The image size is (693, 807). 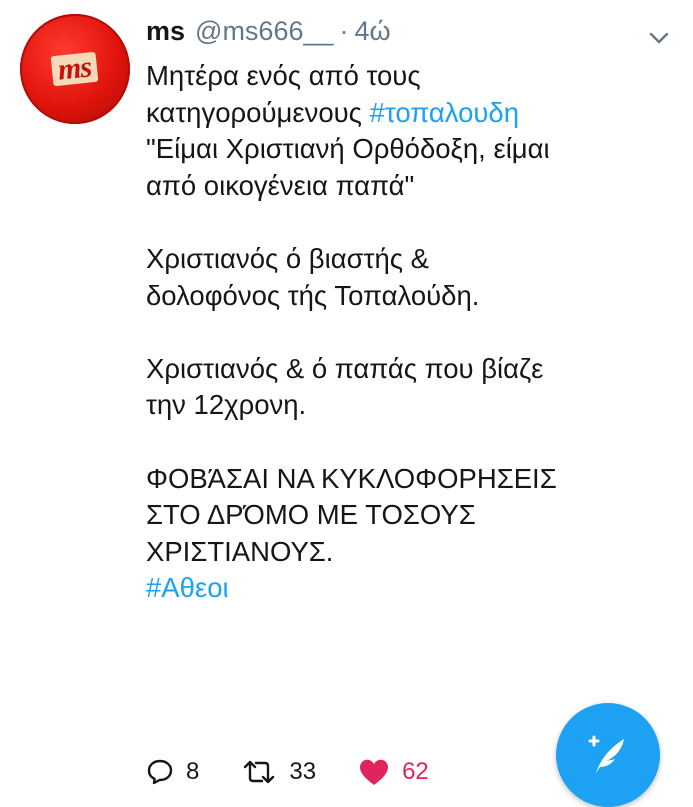 I want to click on reply-icon, so click(x=160, y=772).